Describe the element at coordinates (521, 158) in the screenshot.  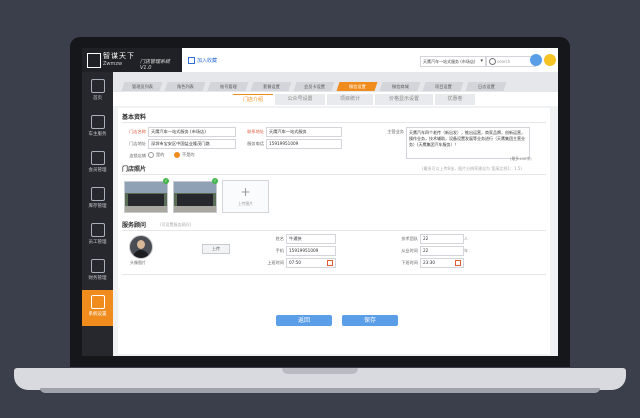
I see `intro-counter: (最多100字)` at that location.